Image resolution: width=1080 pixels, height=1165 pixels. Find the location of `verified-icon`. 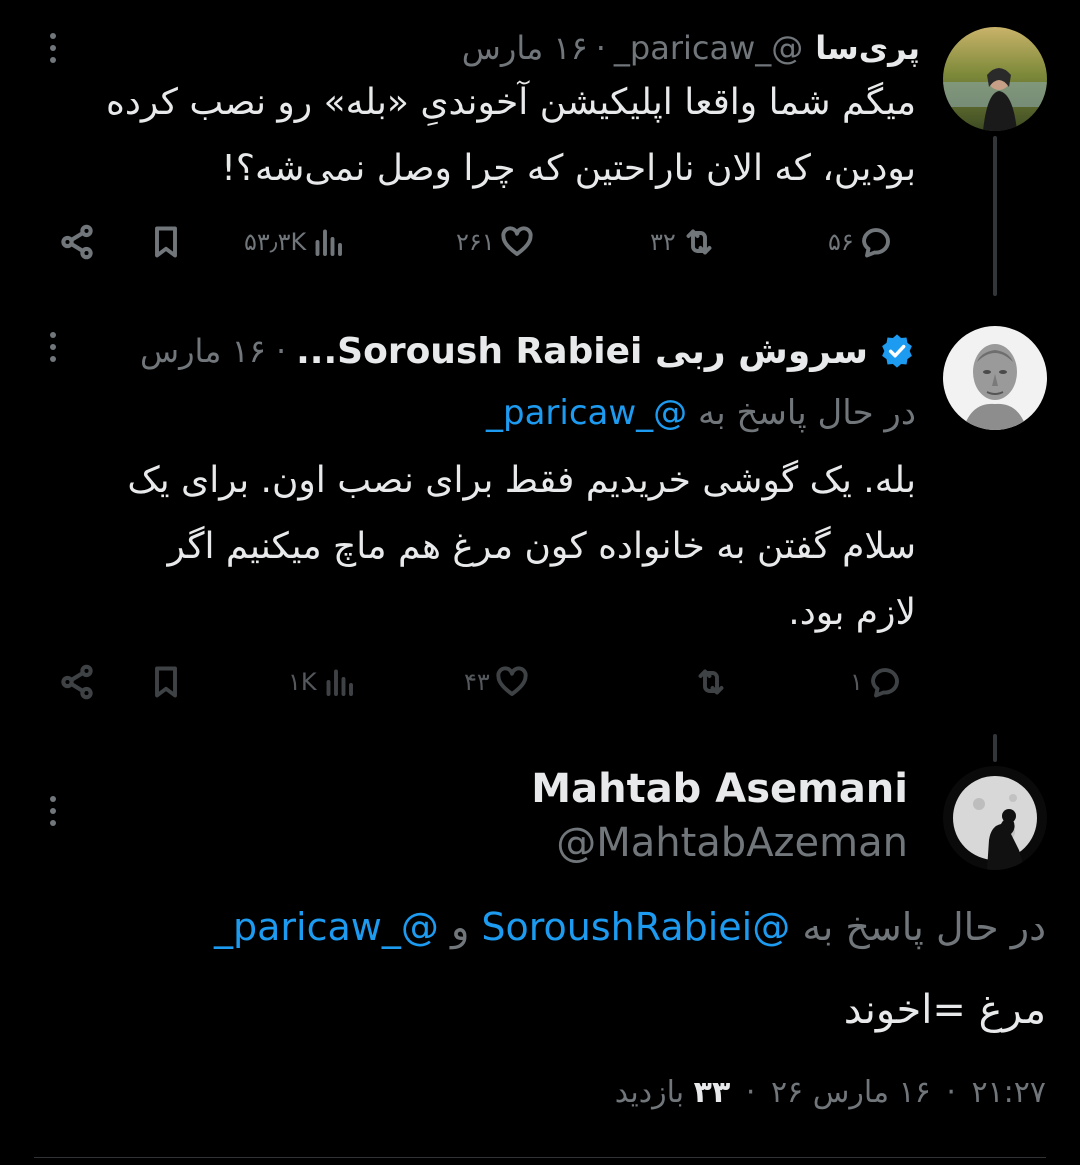

verified-icon is located at coordinates (897, 351).